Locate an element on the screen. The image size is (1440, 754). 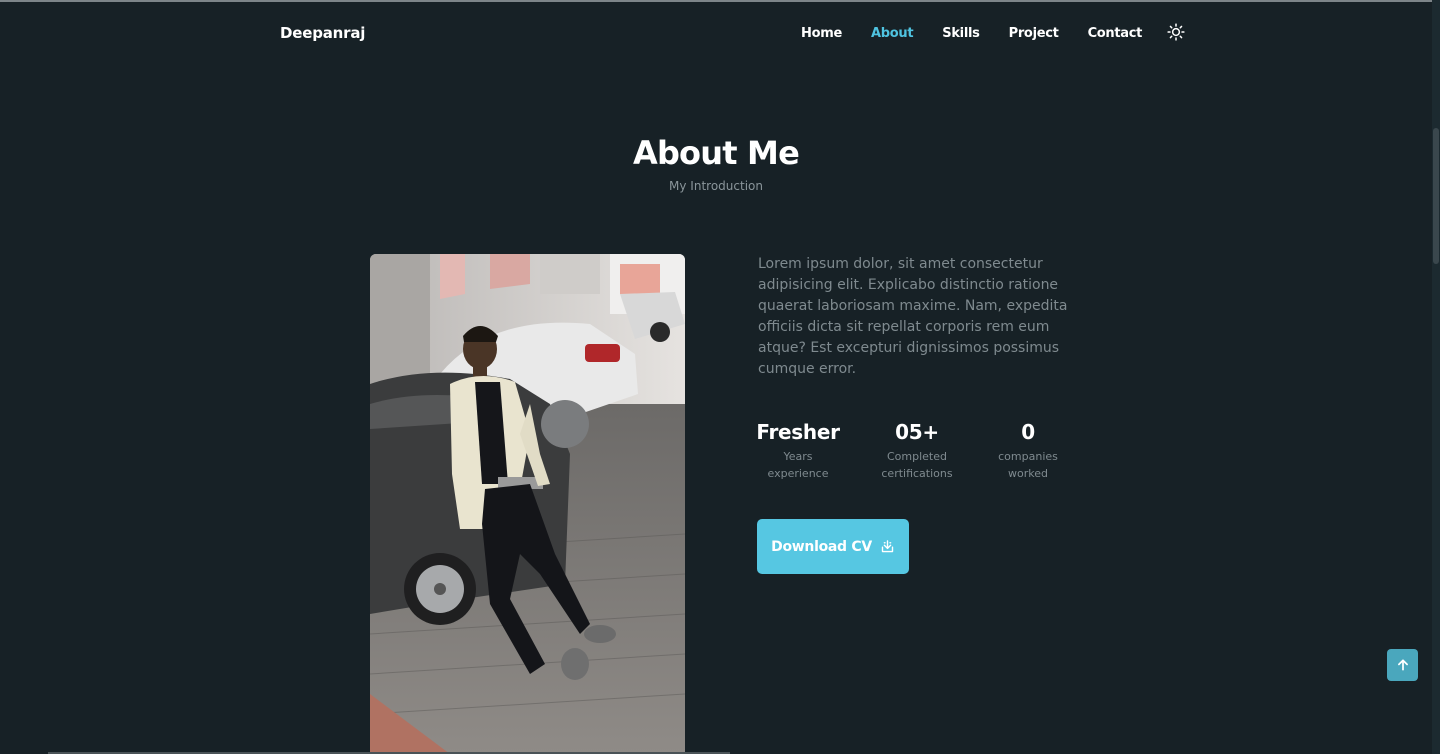
section-subtitle: My Introduction is located at coordinates (716, 186).